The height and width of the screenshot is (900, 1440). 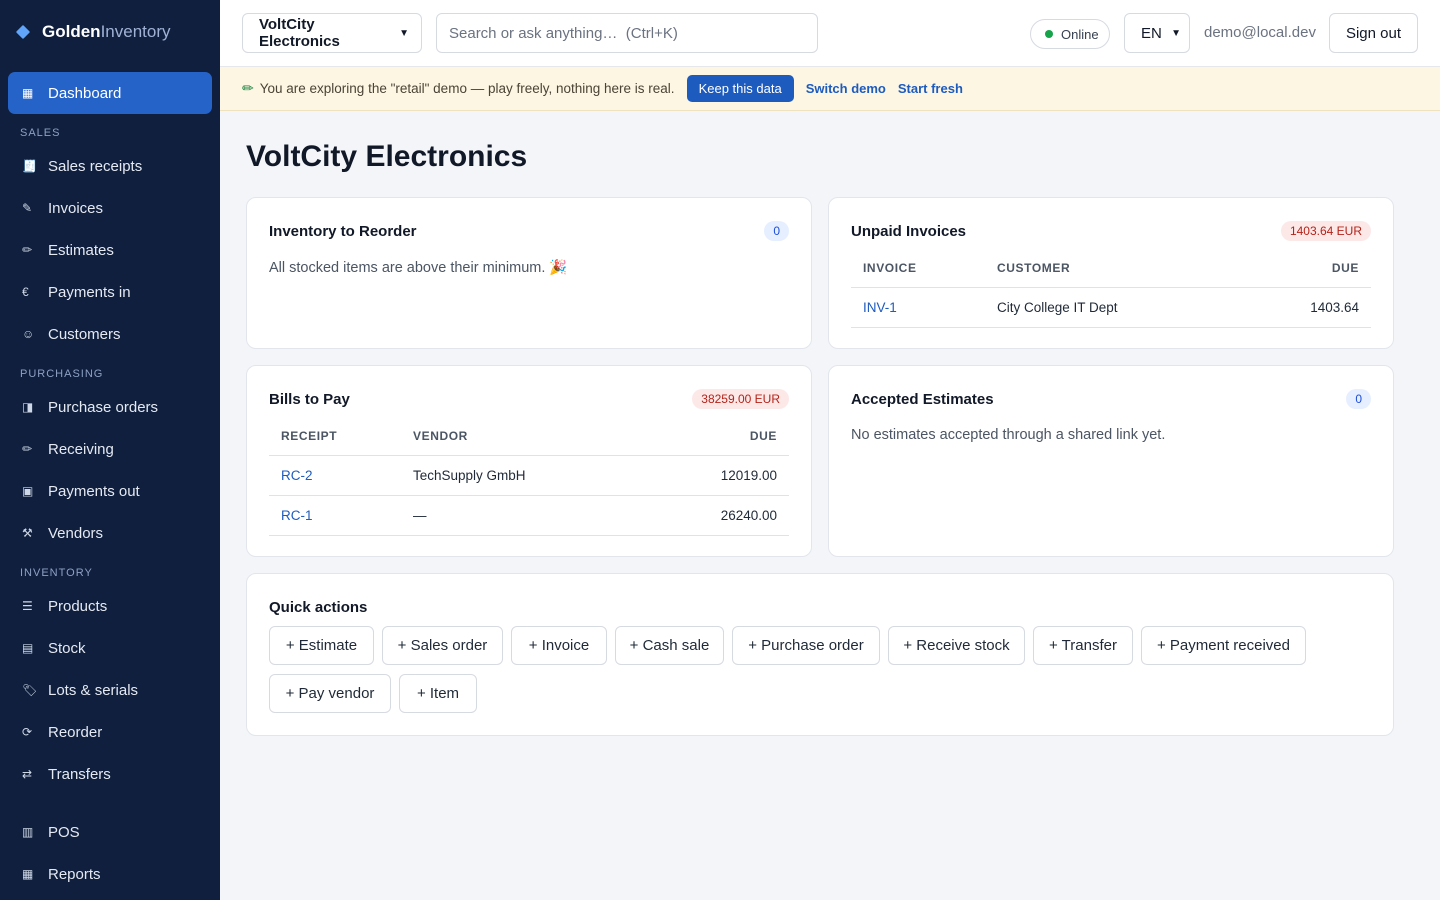 I want to click on new-item-button: + Item, so click(x=438, y=693).